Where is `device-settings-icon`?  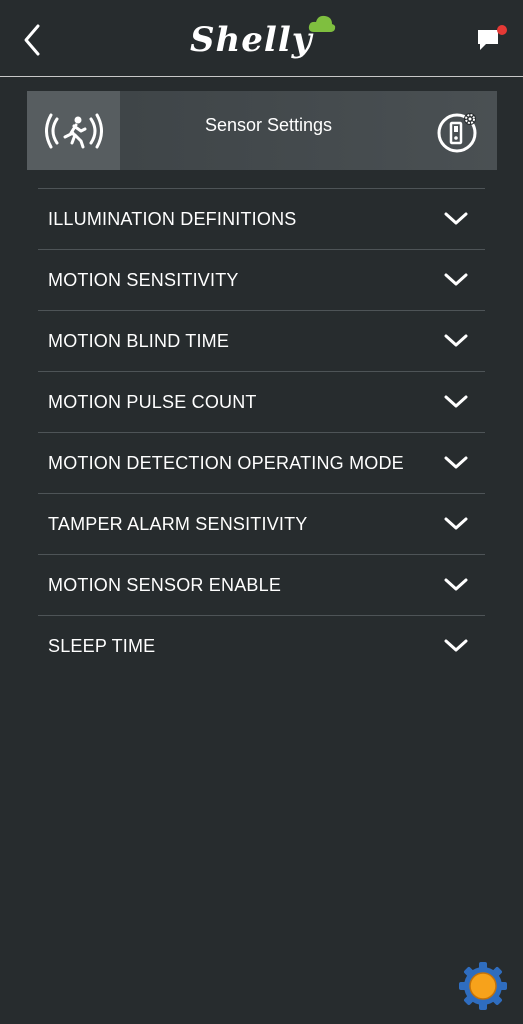
device-settings-icon is located at coordinates (457, 133).